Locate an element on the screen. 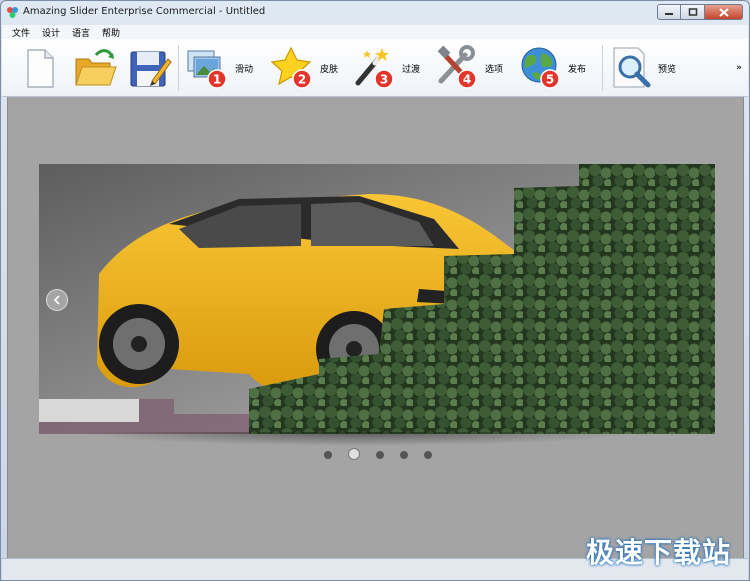 This screenshot has width=750, height=581. publish-button: 5 发布 is located at coordinates (558, 68).